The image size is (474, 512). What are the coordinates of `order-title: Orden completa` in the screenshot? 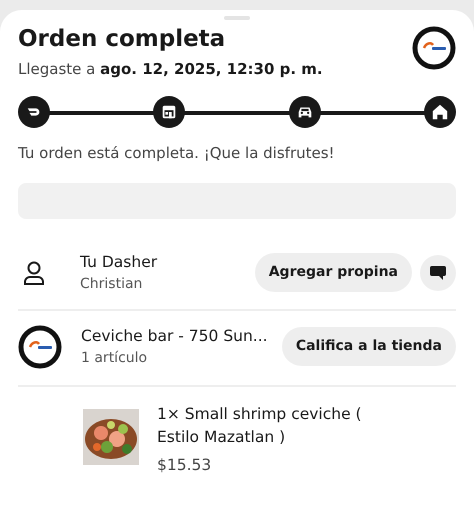 It's located at (122, 40).